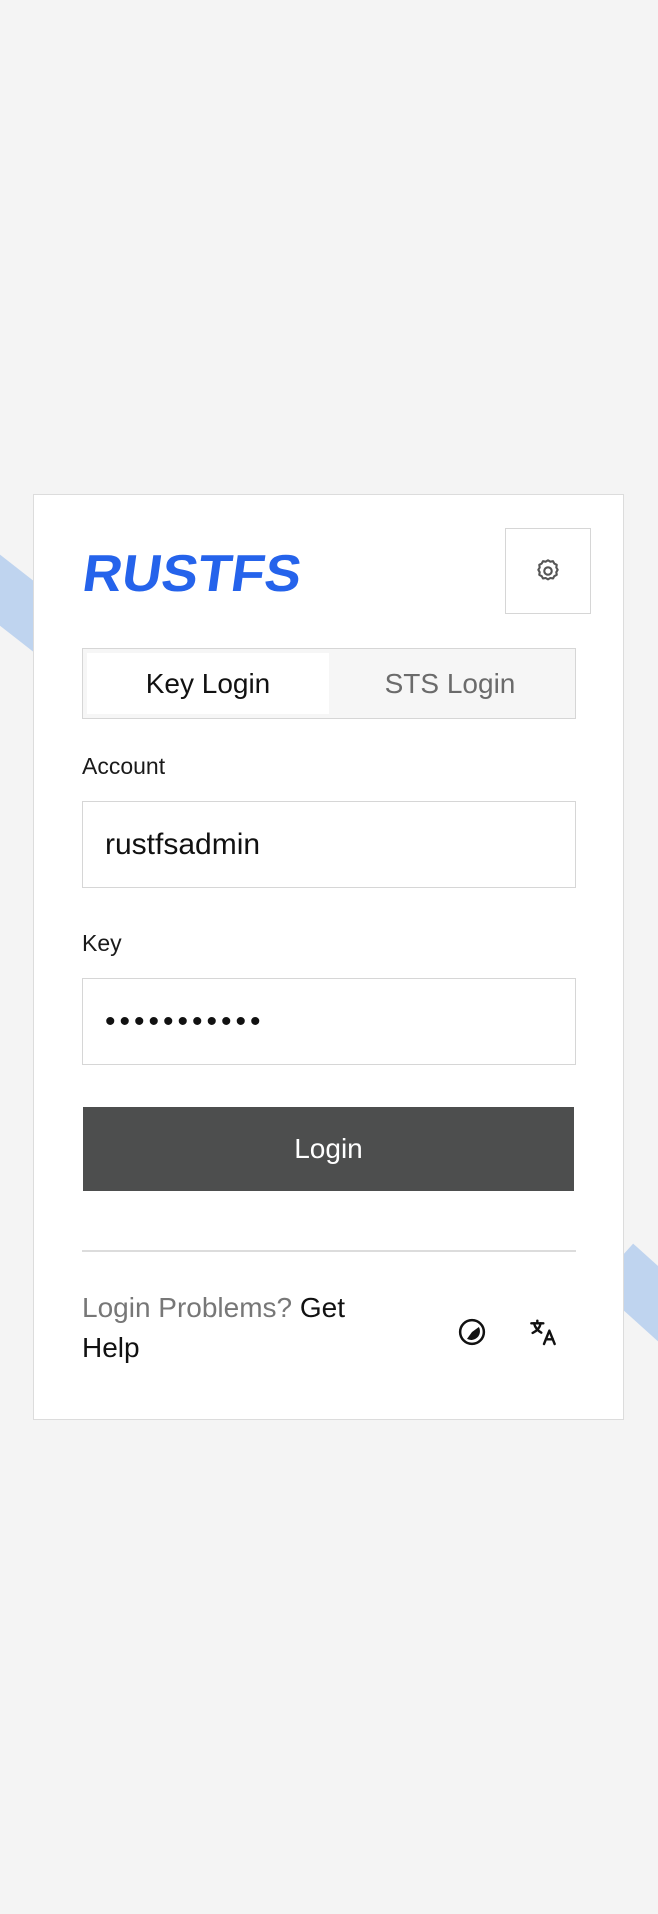 The width and height of the screenshot is (658, 1914). I want to click on key-label: Key, so click(102, 943).